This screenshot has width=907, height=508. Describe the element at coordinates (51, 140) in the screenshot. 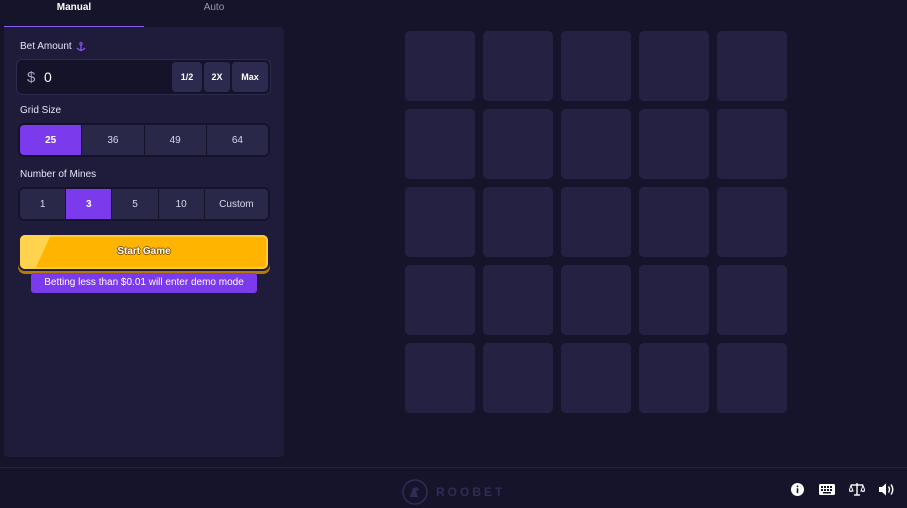

I see `grid-size-option-25: 25` at that location.